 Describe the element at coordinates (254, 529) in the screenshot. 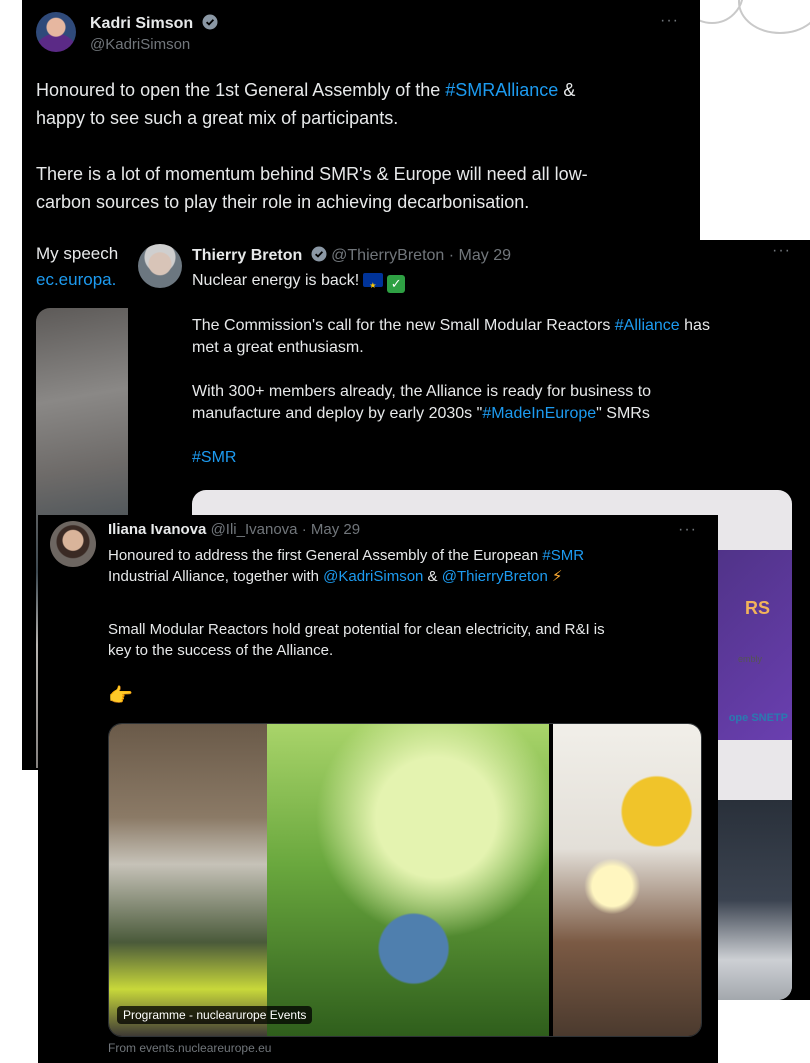

I see `author-handle: @Ili_Ivanova` at that location.